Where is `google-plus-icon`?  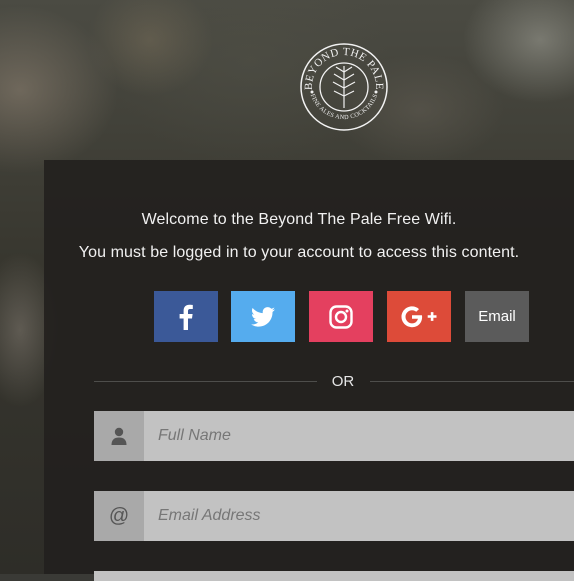
google-plus-icon is located at coordinates (419, 316).